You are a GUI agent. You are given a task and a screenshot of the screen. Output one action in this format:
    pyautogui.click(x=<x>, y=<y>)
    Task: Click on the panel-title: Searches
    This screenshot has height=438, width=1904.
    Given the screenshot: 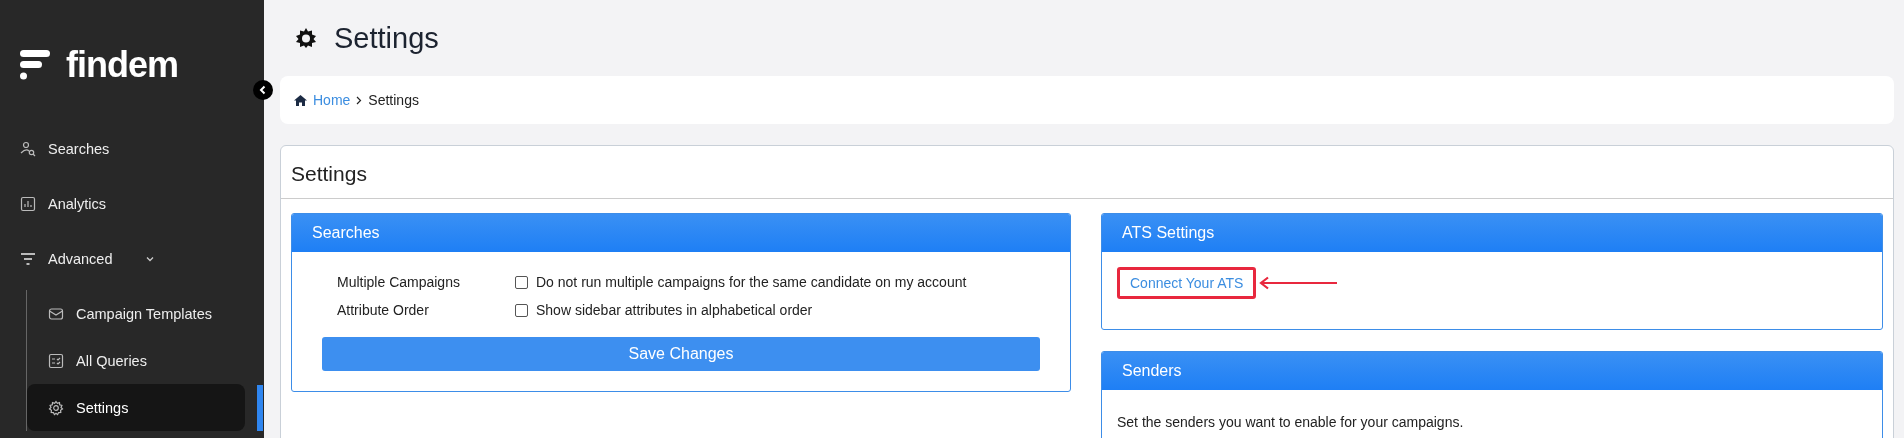 What is the action you would take?
    pyautogui.click(x=681, y=233)
    